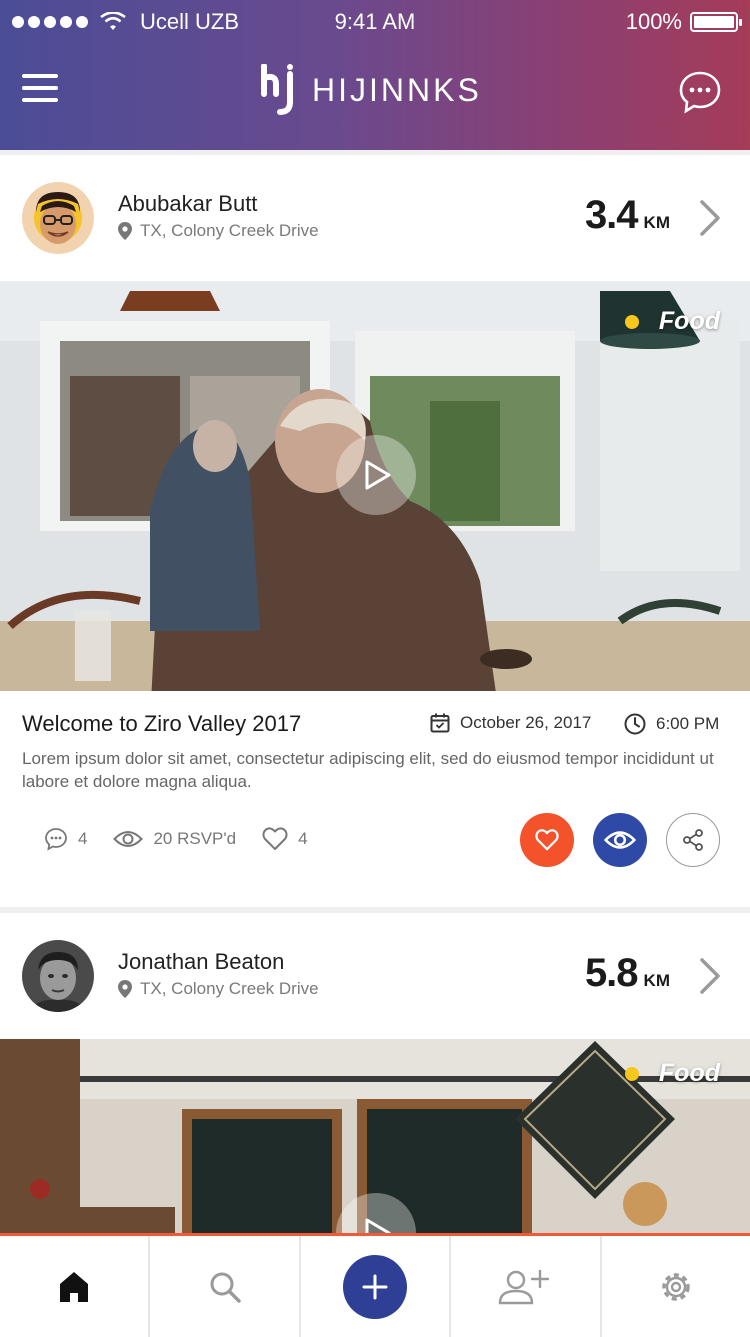 This screenshot has width=750, height=1337. What do you see at coordinates (277, 89) in the screenshot?
I see `logo-mark-icon` at bounding box center [277, 89].